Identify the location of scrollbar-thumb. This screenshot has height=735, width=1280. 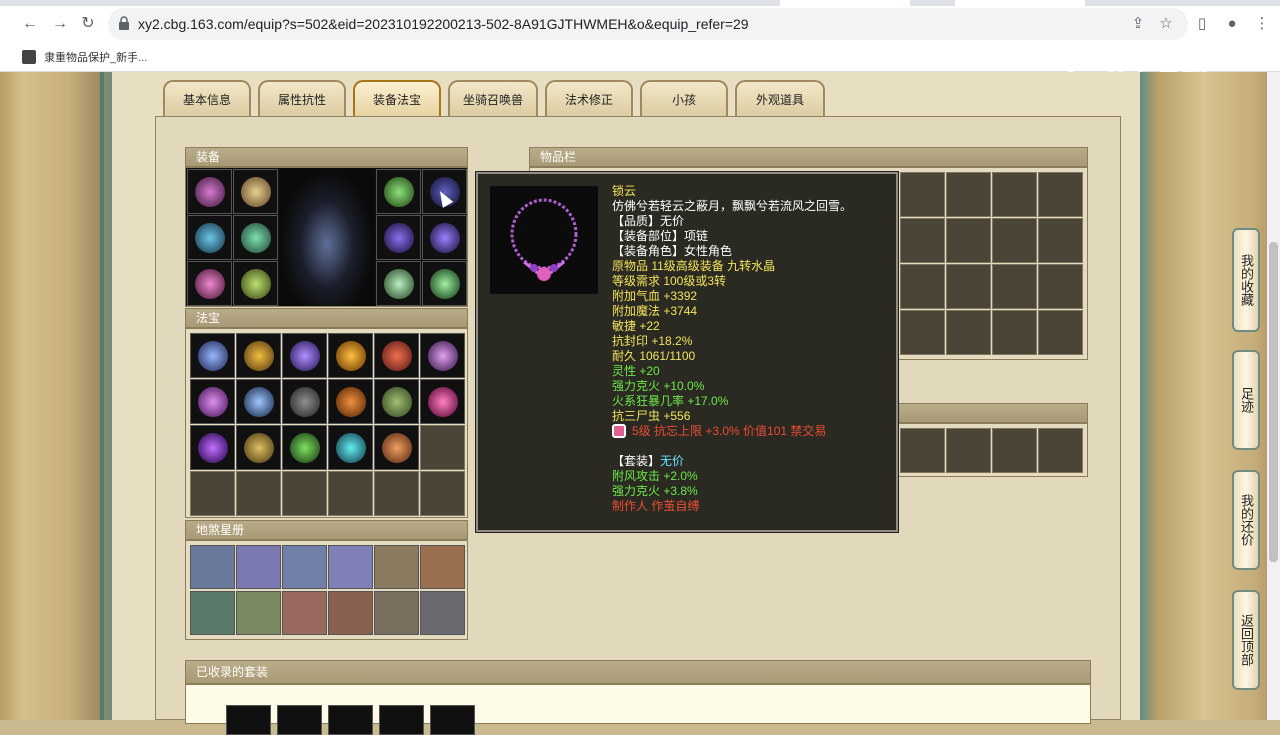
(1273, 402).